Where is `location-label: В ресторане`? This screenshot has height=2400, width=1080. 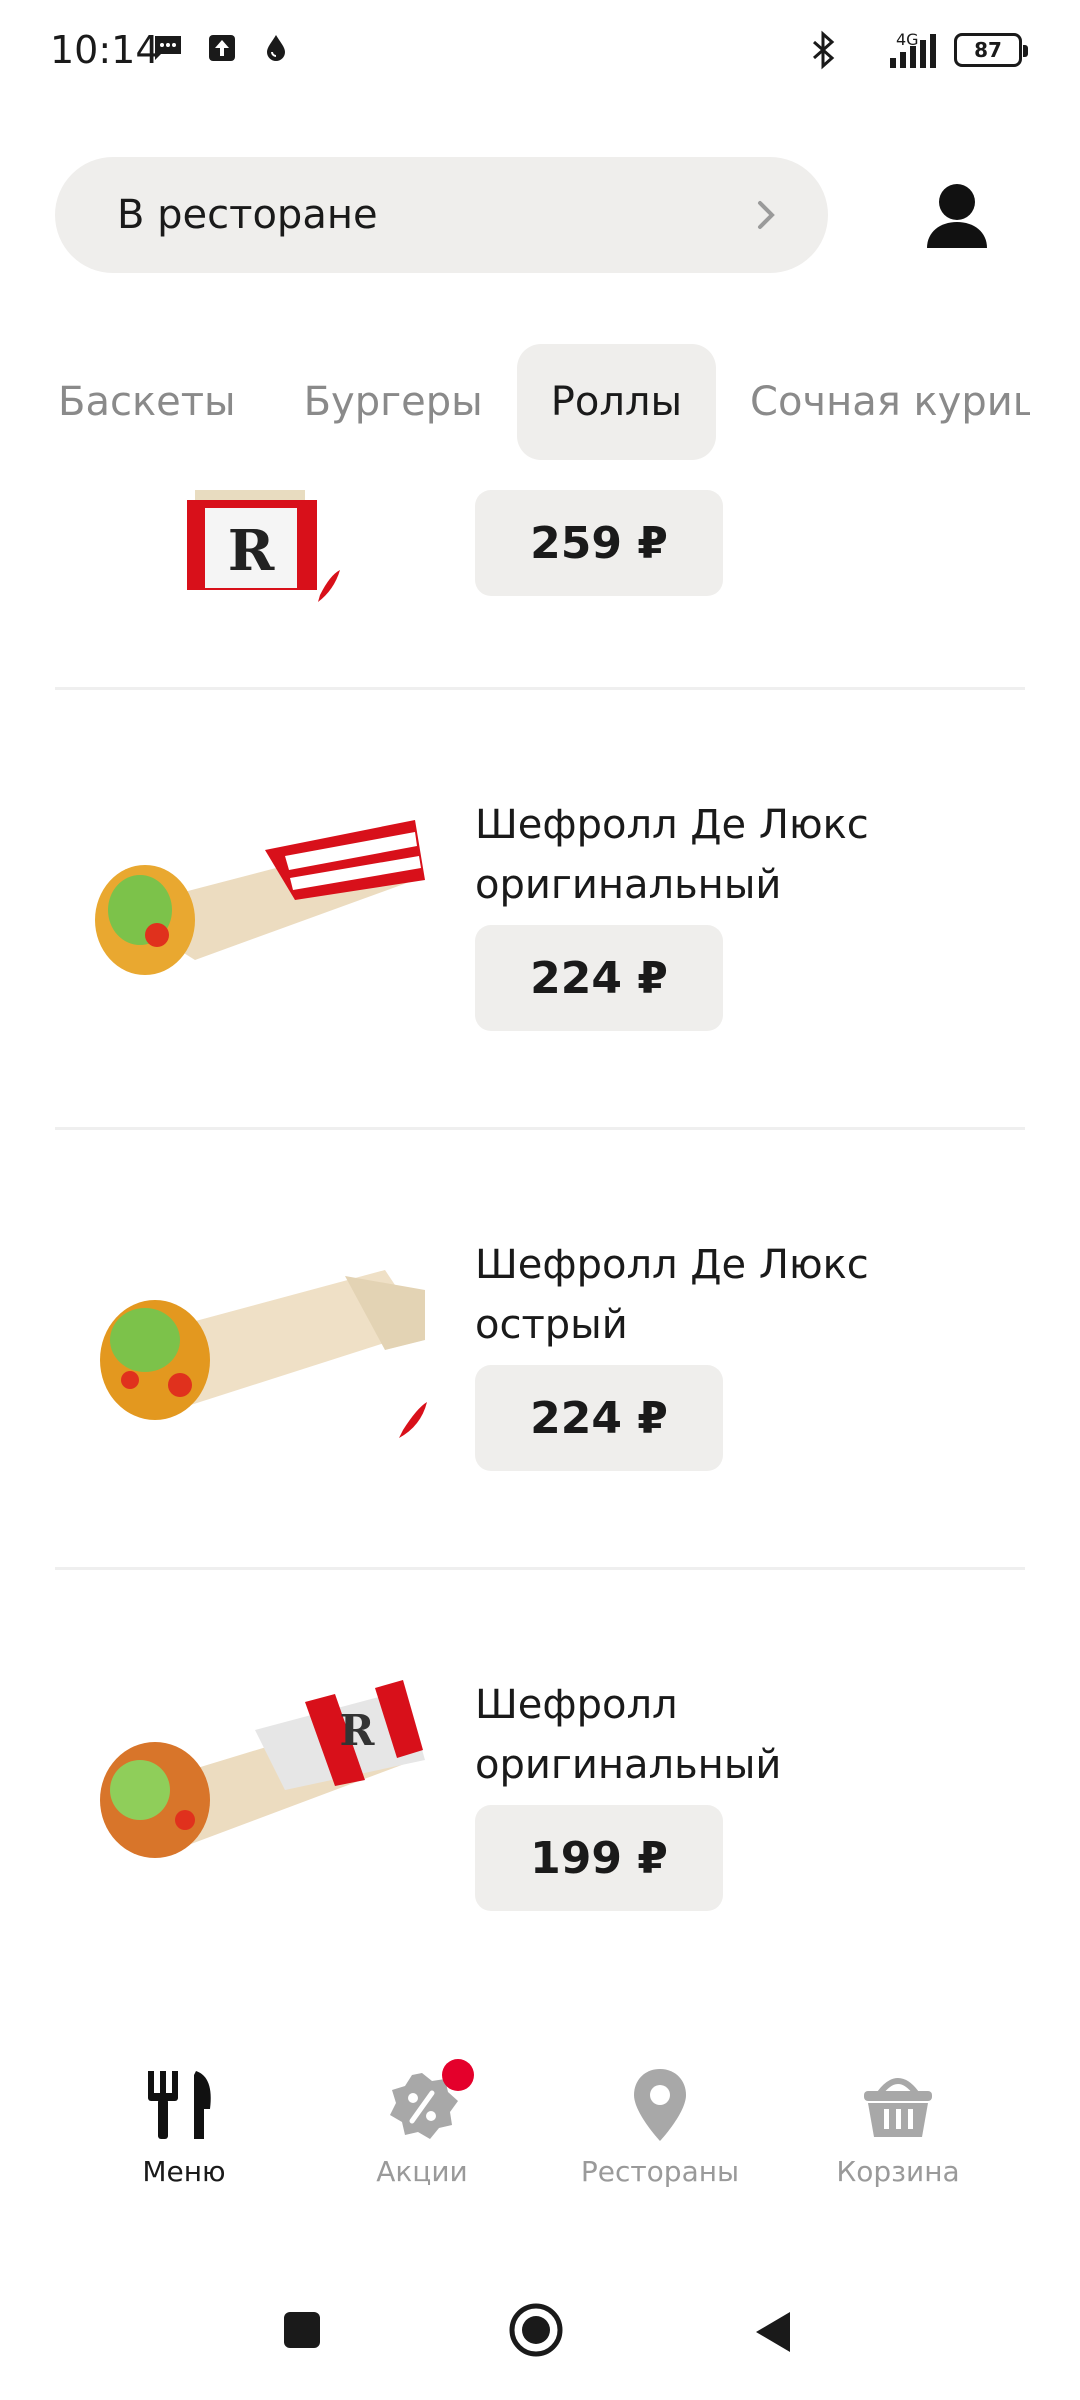
location-label: В ресторане is located at coordinates (247, 215).